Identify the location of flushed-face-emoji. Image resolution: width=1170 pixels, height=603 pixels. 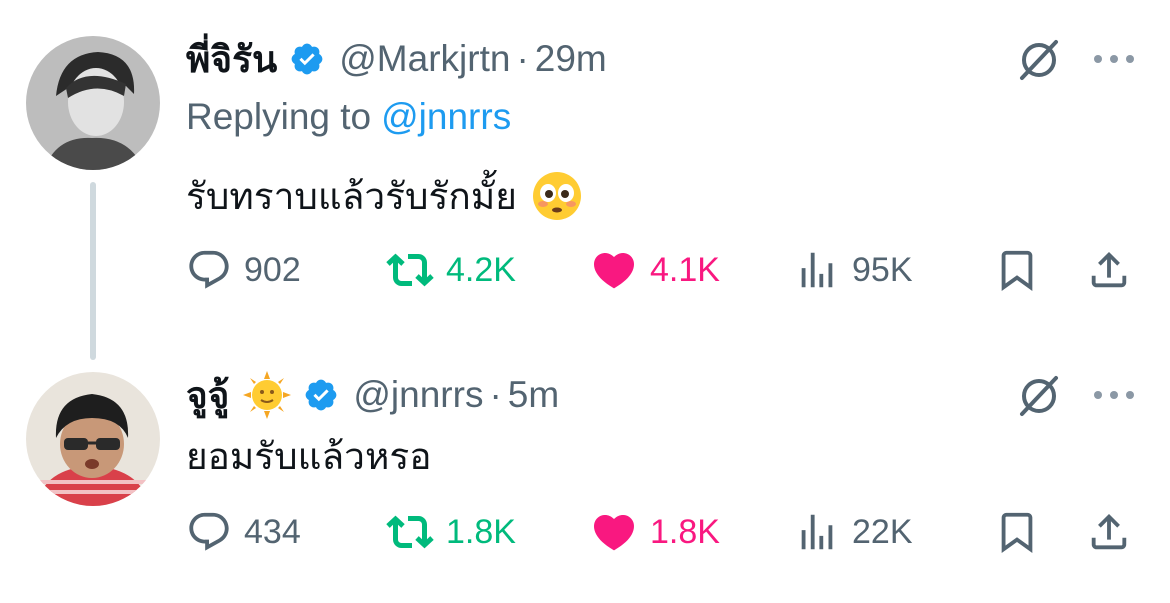
(557, 196).